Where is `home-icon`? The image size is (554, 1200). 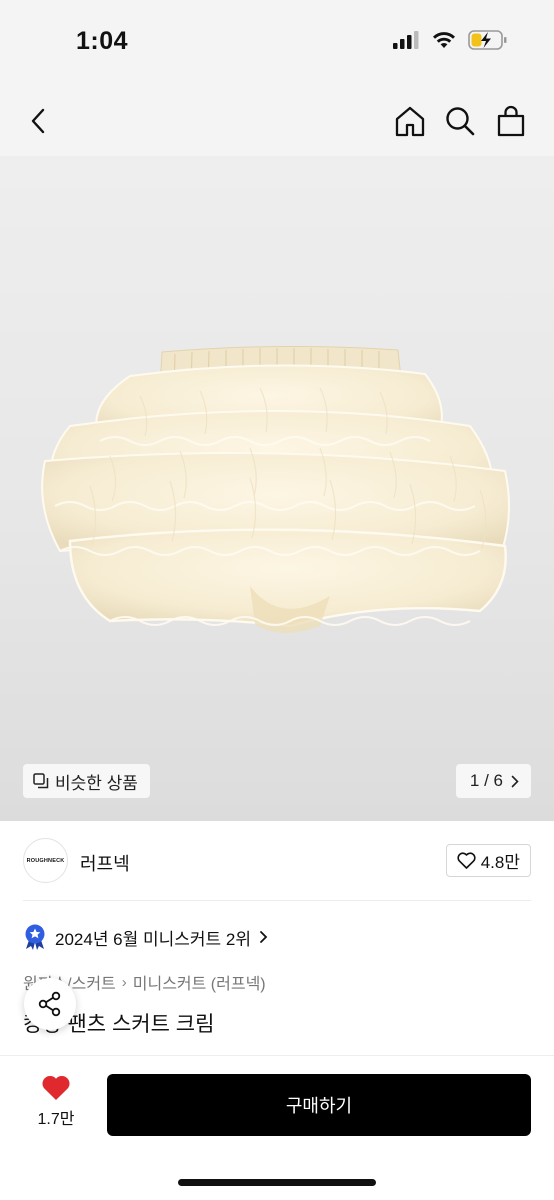 home-icon is located at coordinates (410, 121).